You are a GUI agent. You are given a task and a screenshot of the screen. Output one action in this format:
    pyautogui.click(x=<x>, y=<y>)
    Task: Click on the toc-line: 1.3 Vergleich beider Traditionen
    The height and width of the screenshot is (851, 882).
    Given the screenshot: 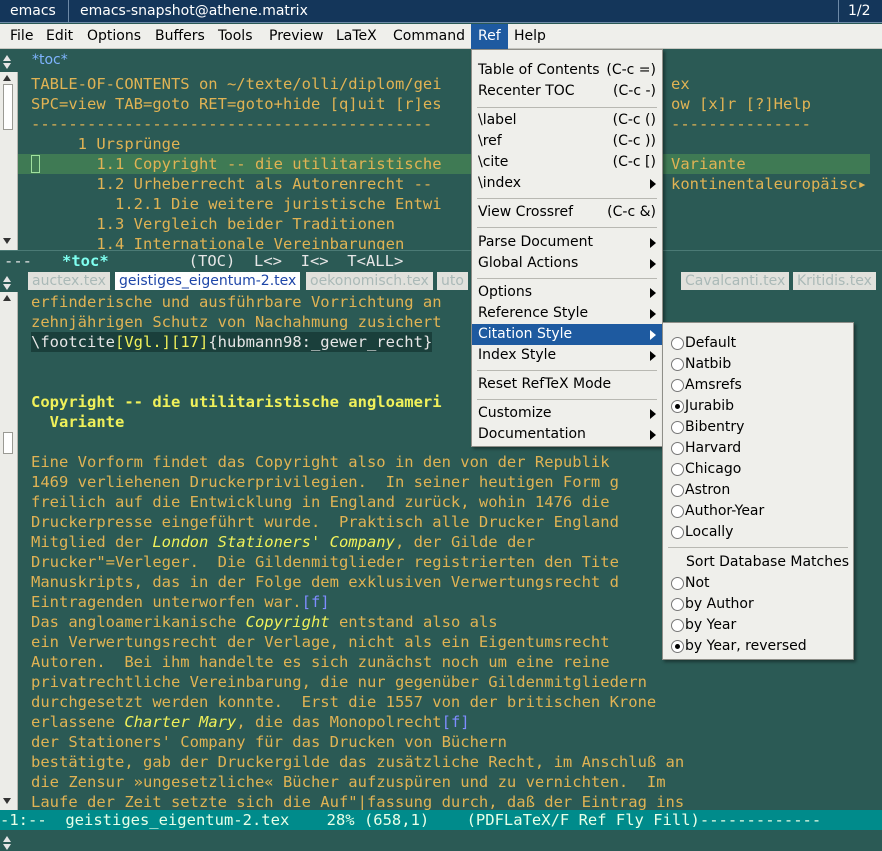 What is the action you would take?
    pyautogui.click(x=213, y=224)
    